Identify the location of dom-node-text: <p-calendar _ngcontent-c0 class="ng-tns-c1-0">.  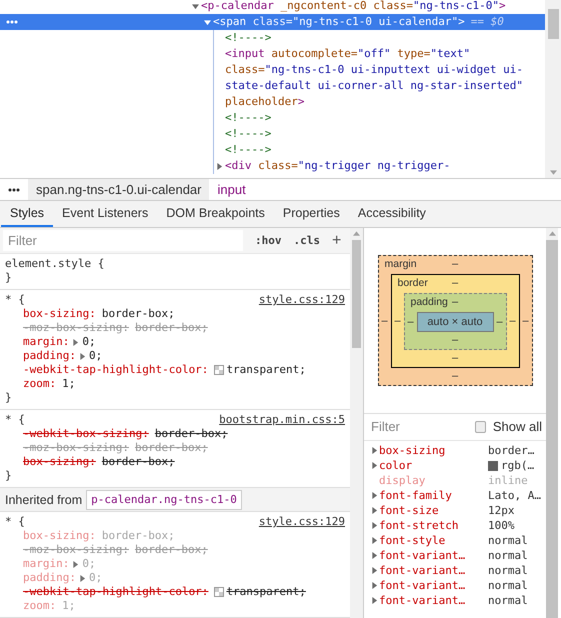
(366, 7).